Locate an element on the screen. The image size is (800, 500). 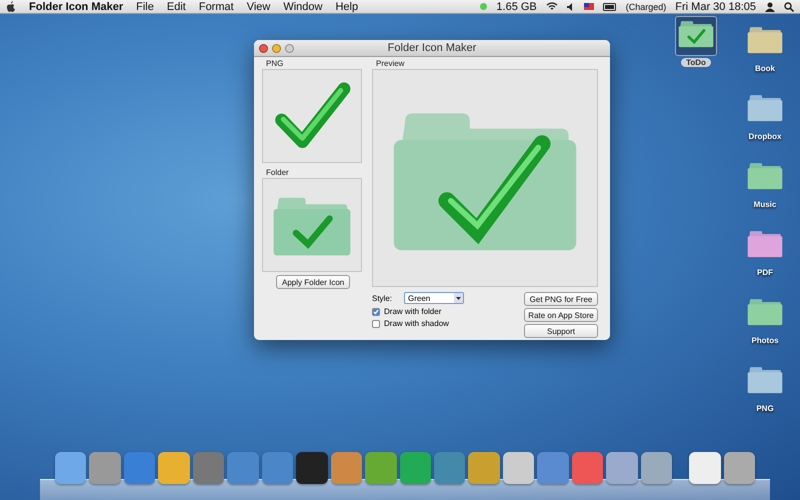
minimize-button is located at coordinates (276, 48).